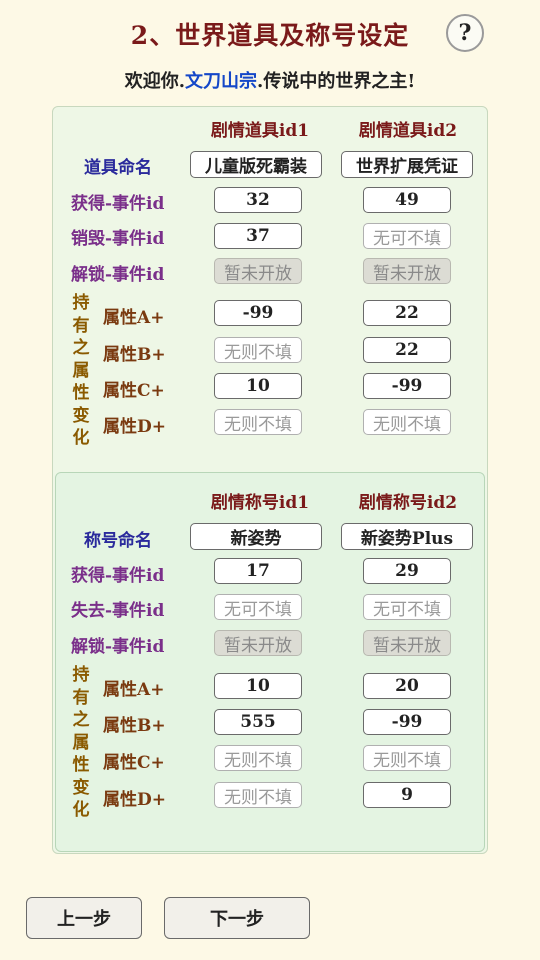  Describe the element at coordinates (407, 422) in the screenshot. I see `item-attrD-input-2: 无则不填` at that location.